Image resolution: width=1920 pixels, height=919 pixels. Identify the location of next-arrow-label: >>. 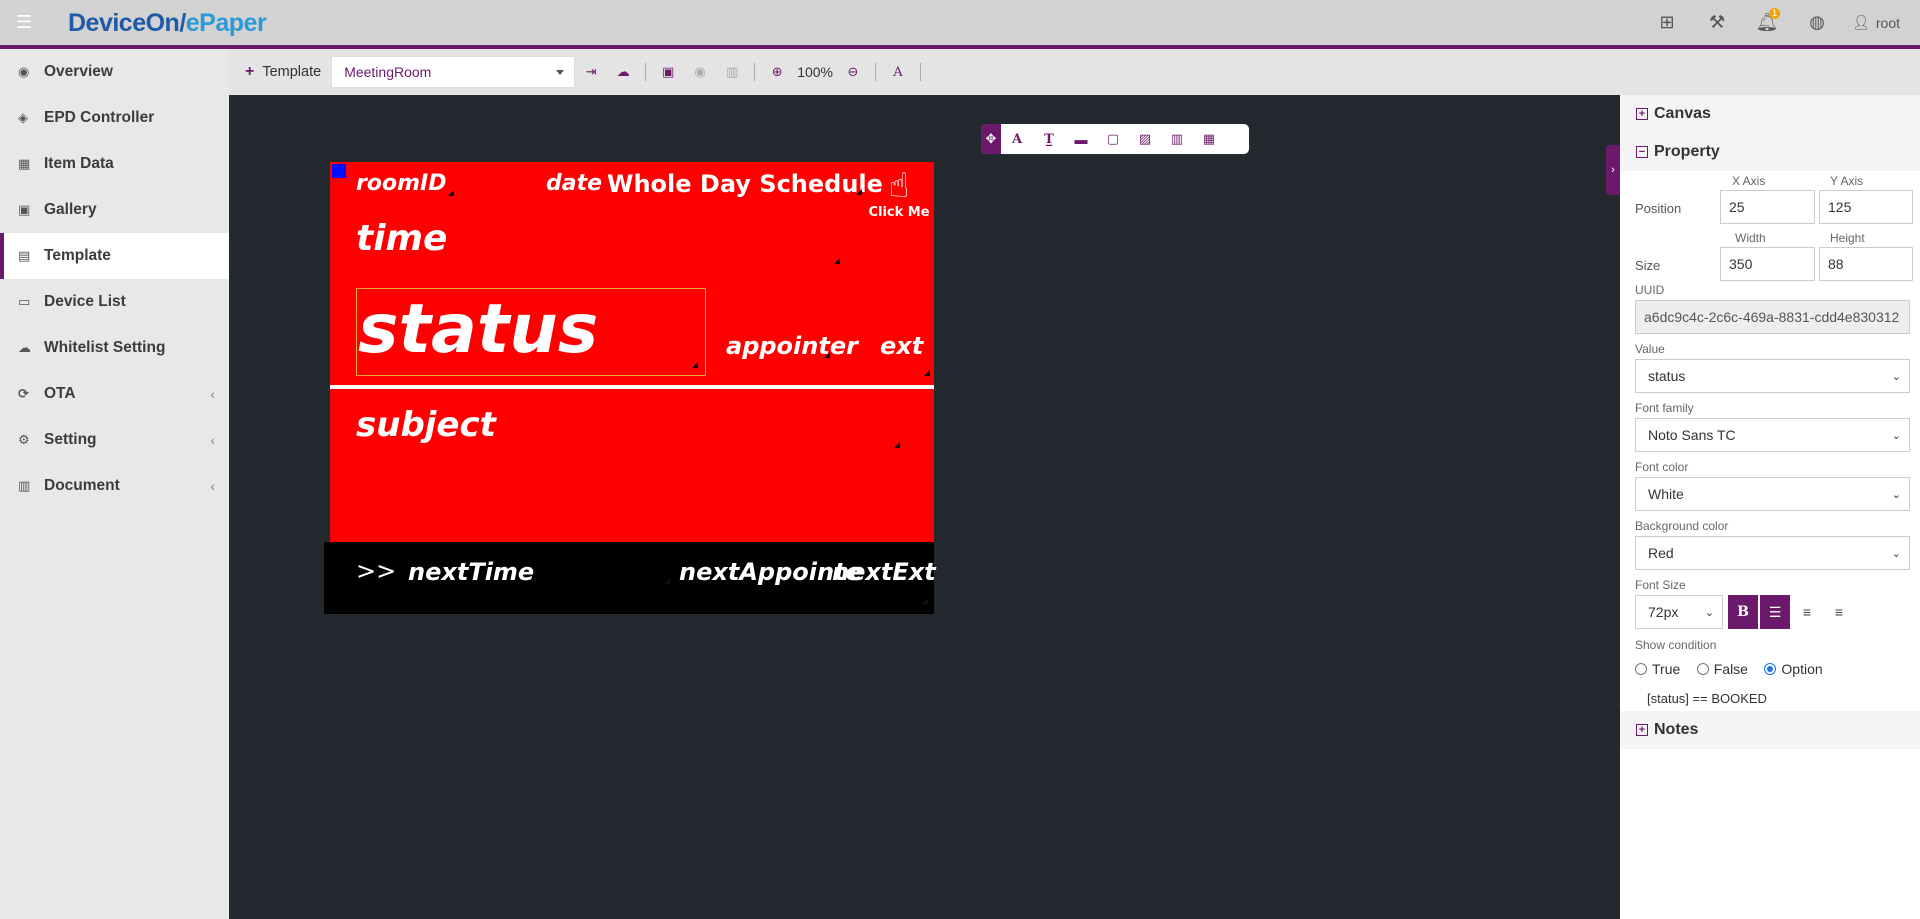
(376, 571).